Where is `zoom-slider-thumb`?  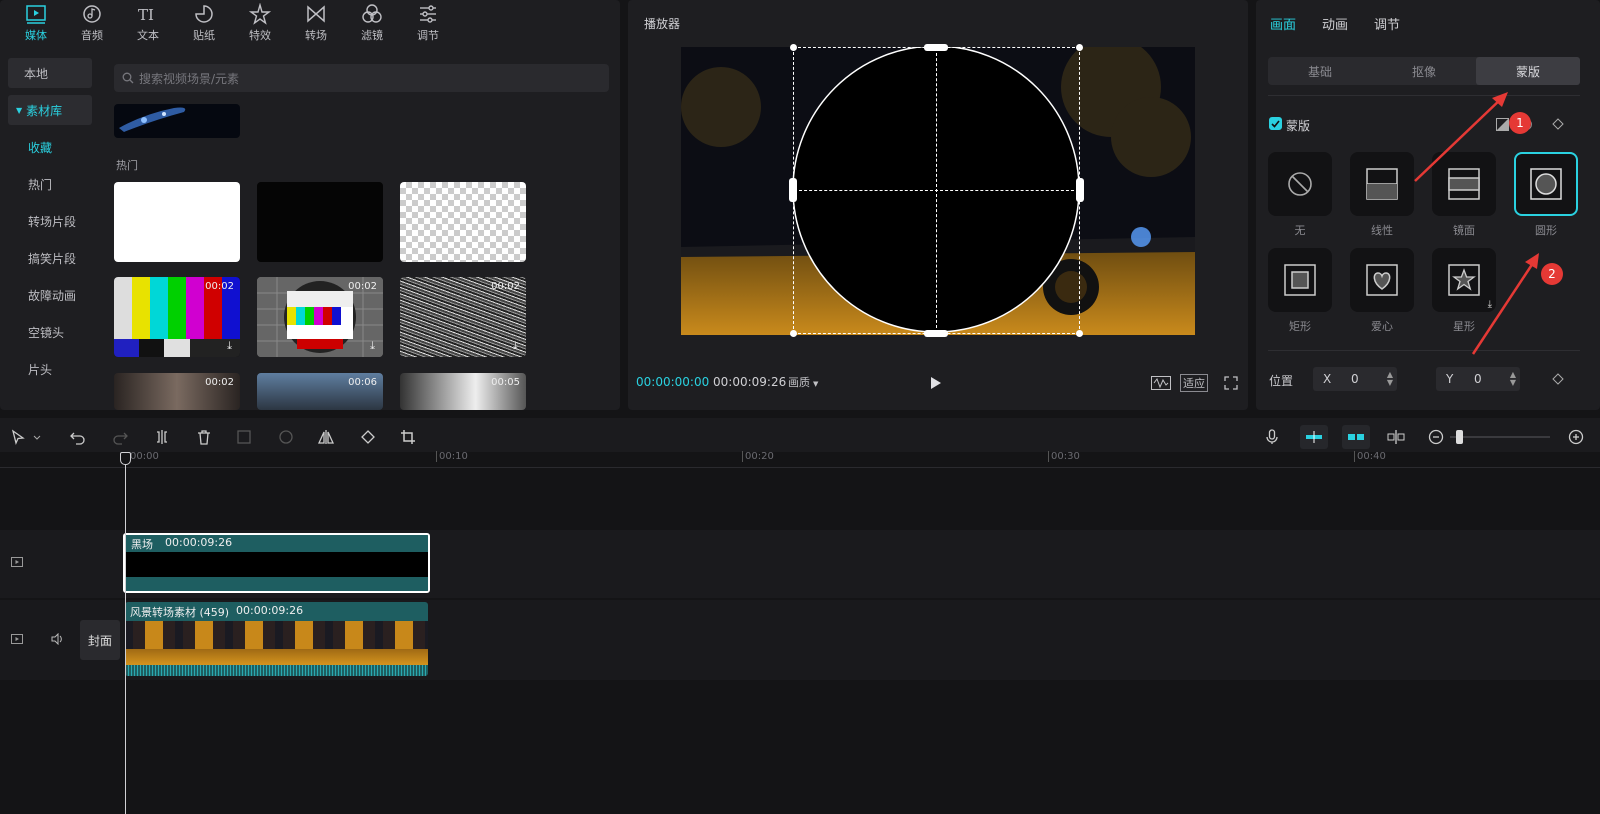 zoom-slider-thumb is located at coordinates (1459, 437).